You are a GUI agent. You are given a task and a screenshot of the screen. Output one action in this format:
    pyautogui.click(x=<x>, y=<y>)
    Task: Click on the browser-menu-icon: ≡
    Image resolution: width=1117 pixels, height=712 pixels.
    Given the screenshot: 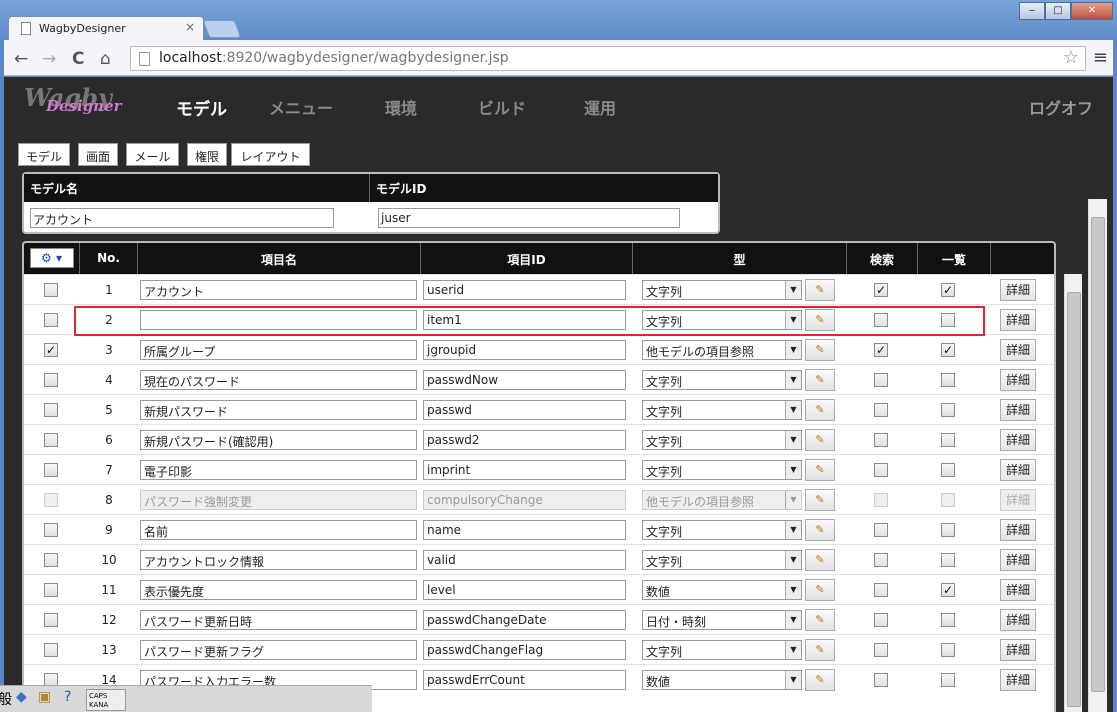 What is the action you would take?
    pyautogui.click(x=1100, y=57)
    